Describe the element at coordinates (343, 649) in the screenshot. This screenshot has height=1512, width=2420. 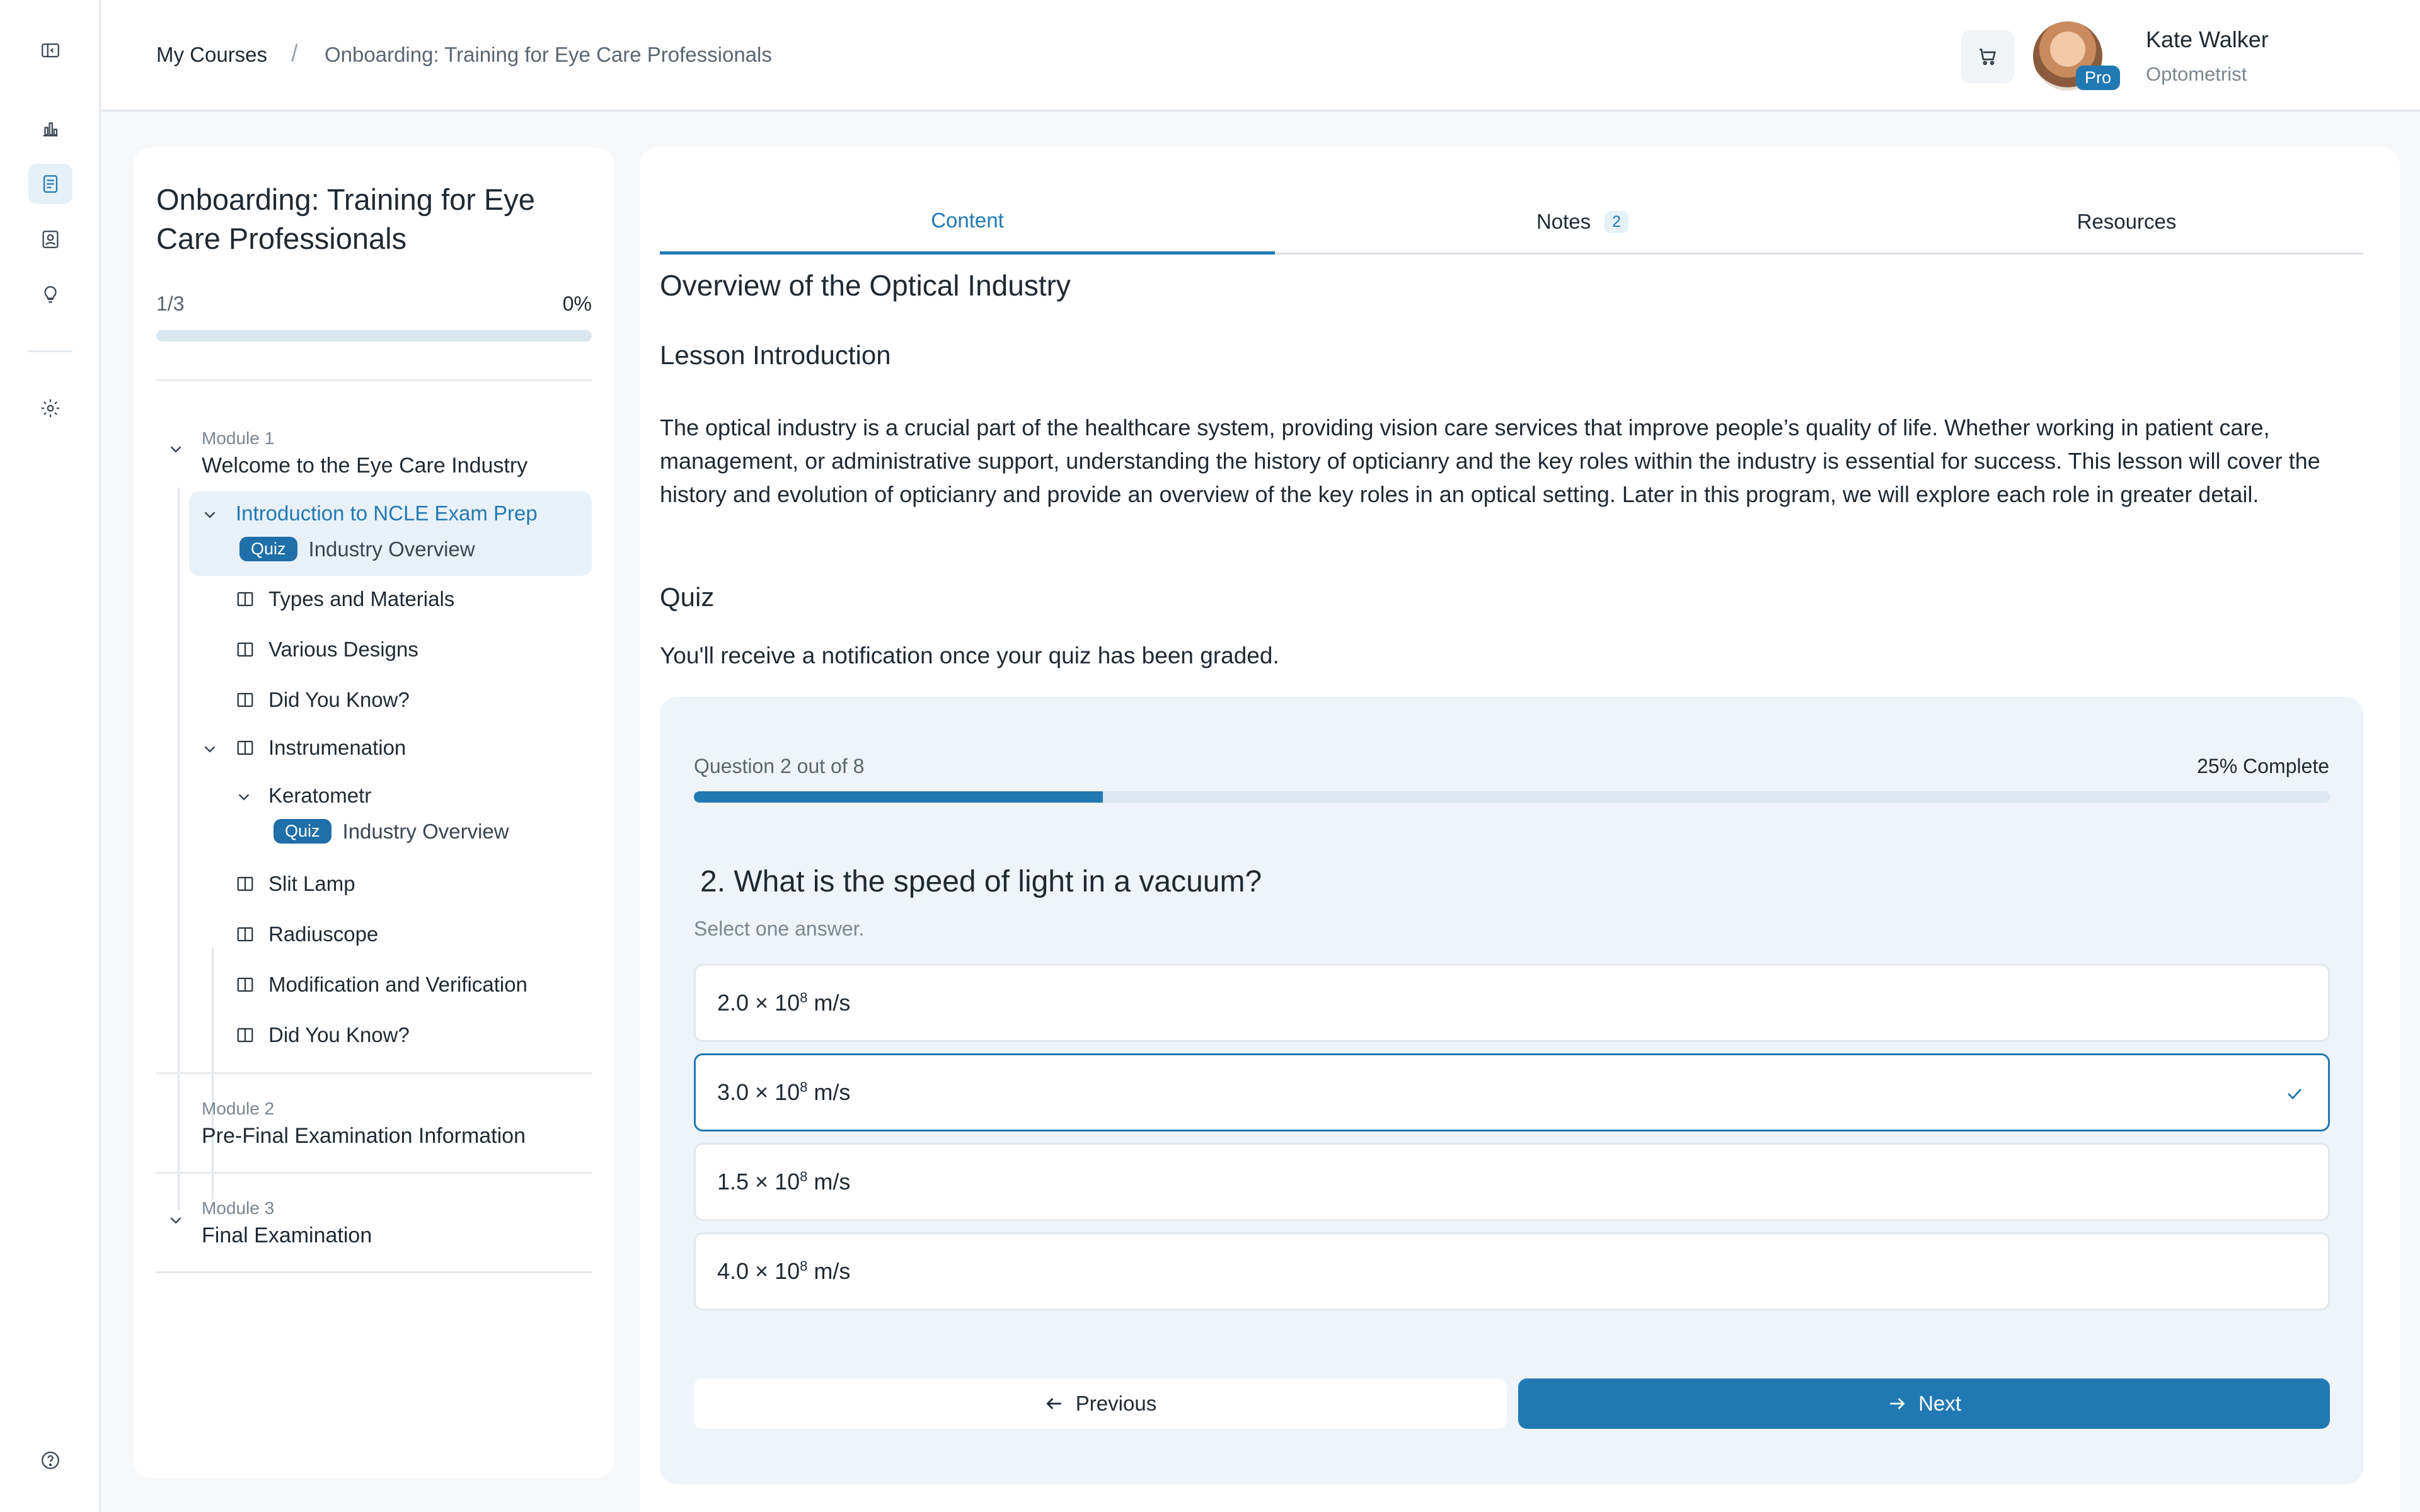
I see `lesson-label: Various Designs` at that location.